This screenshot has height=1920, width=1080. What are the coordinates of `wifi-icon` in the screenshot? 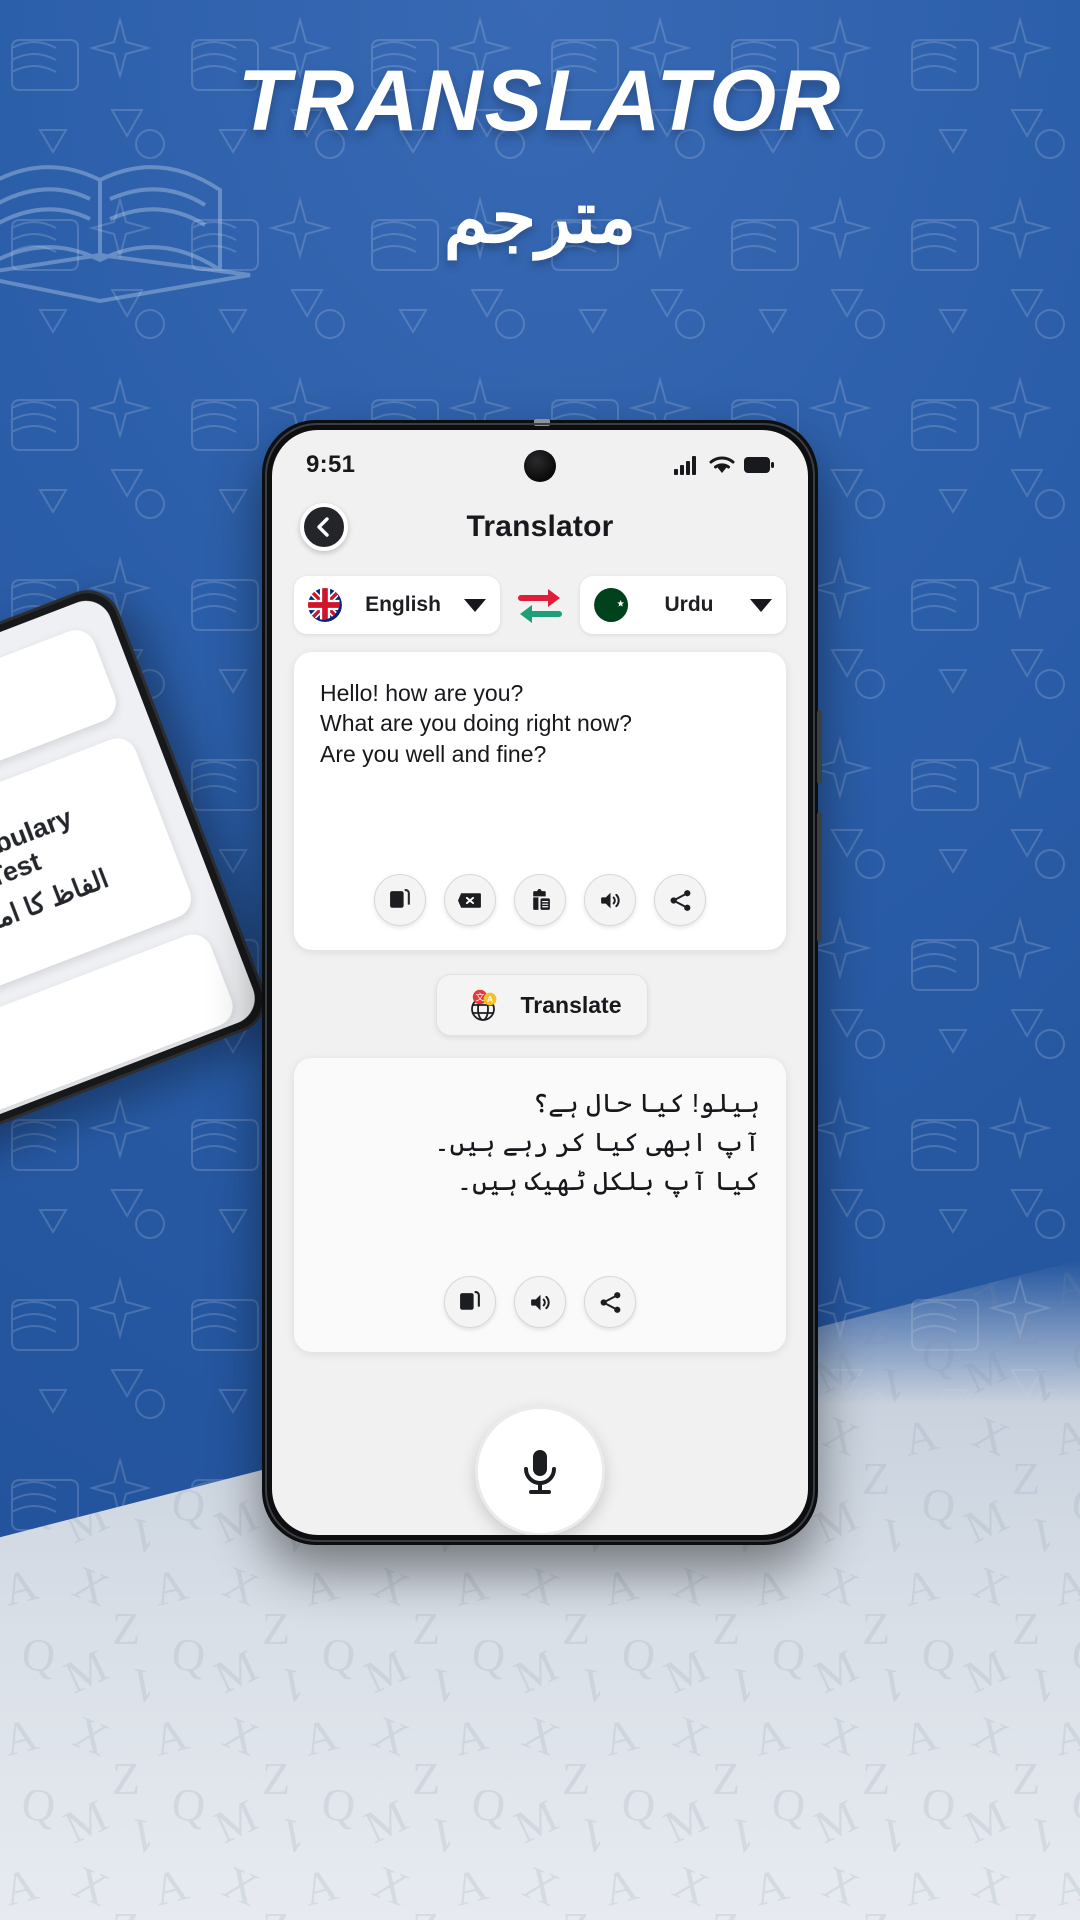 It's located at (722, 464).